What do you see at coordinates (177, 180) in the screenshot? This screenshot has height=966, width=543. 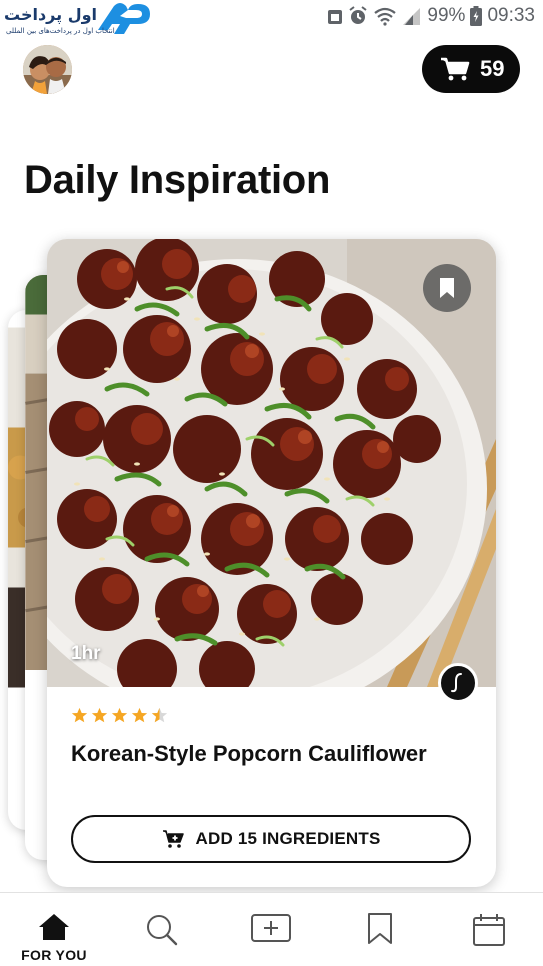 I see `page-title: Daily Inspiration` at bounding box center [177, 180].